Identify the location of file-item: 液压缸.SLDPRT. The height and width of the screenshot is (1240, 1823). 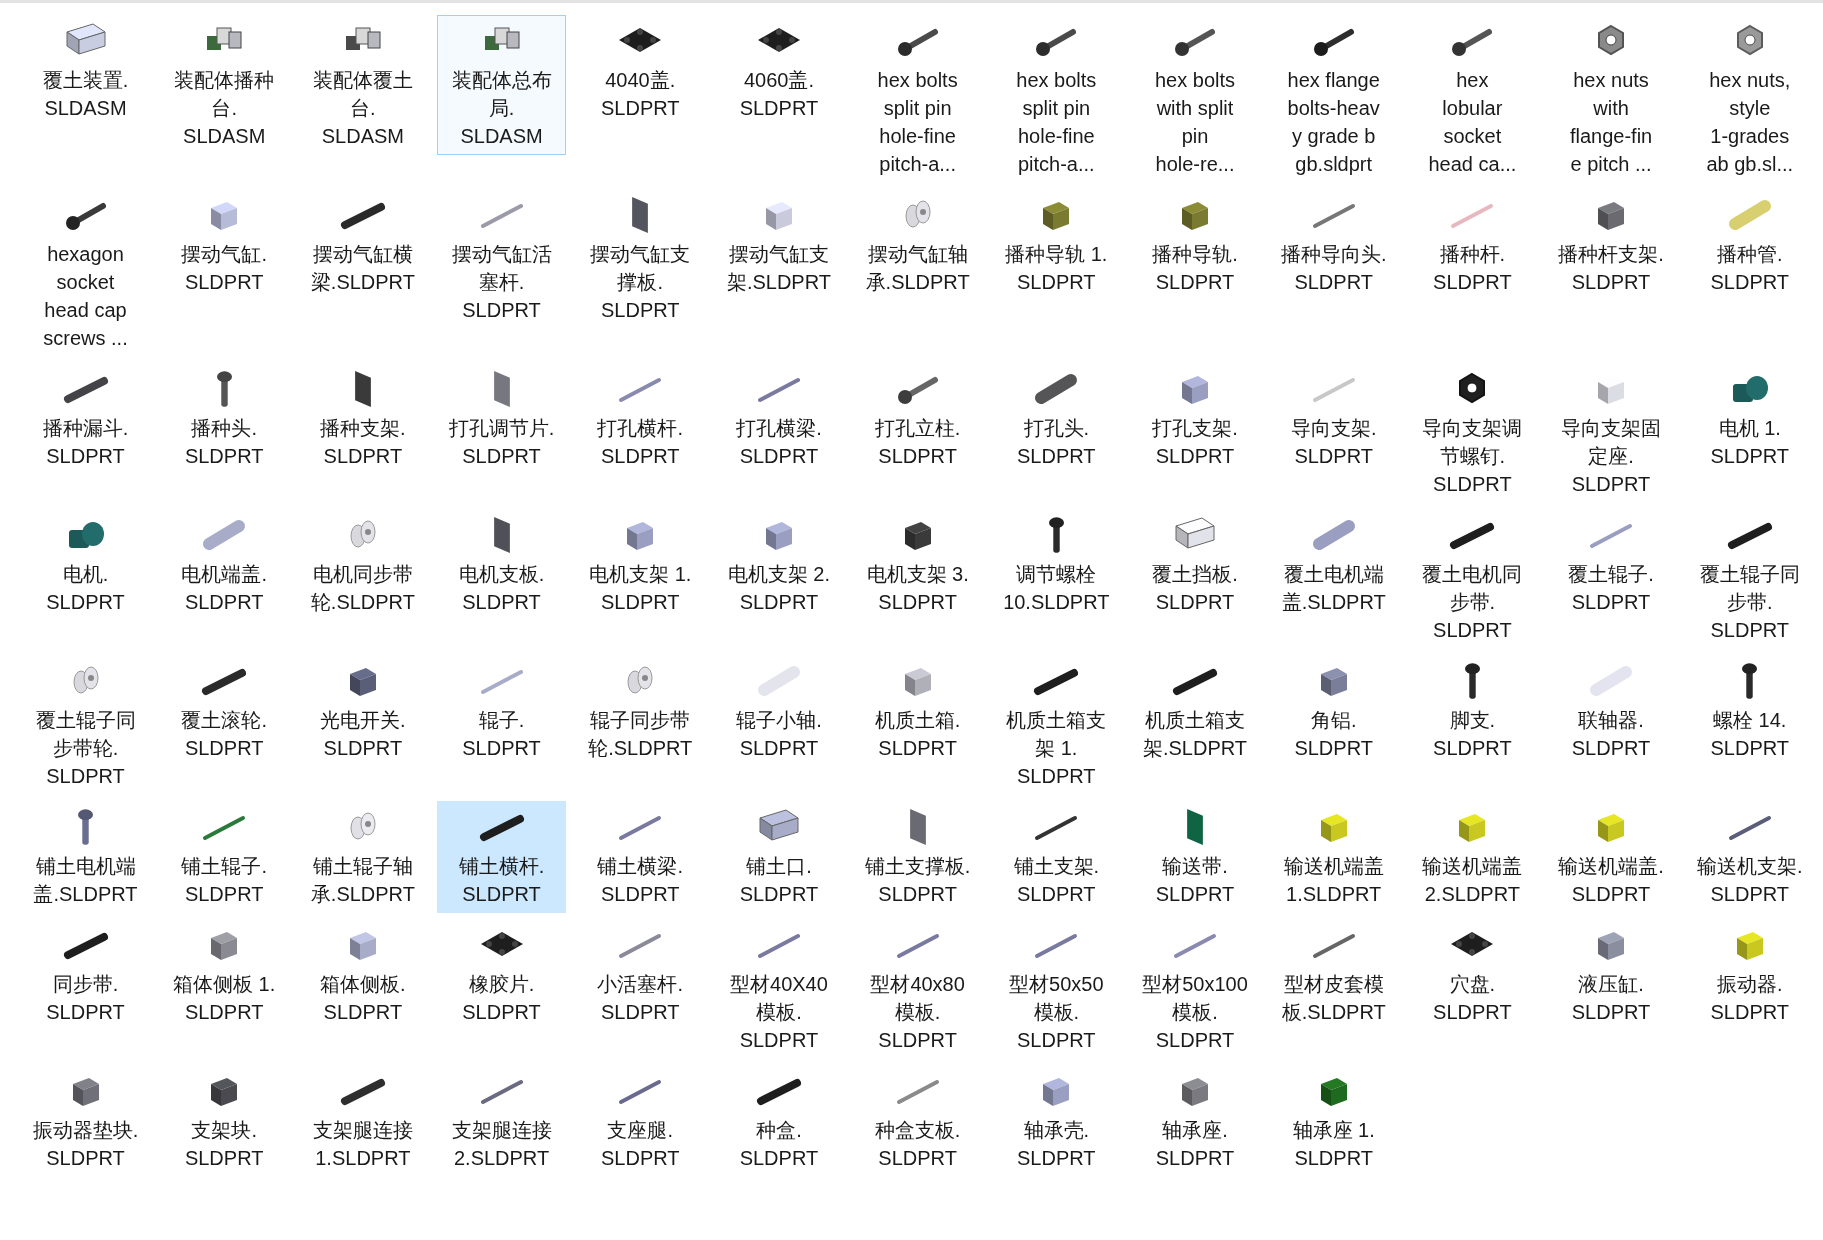
(1611, 975).